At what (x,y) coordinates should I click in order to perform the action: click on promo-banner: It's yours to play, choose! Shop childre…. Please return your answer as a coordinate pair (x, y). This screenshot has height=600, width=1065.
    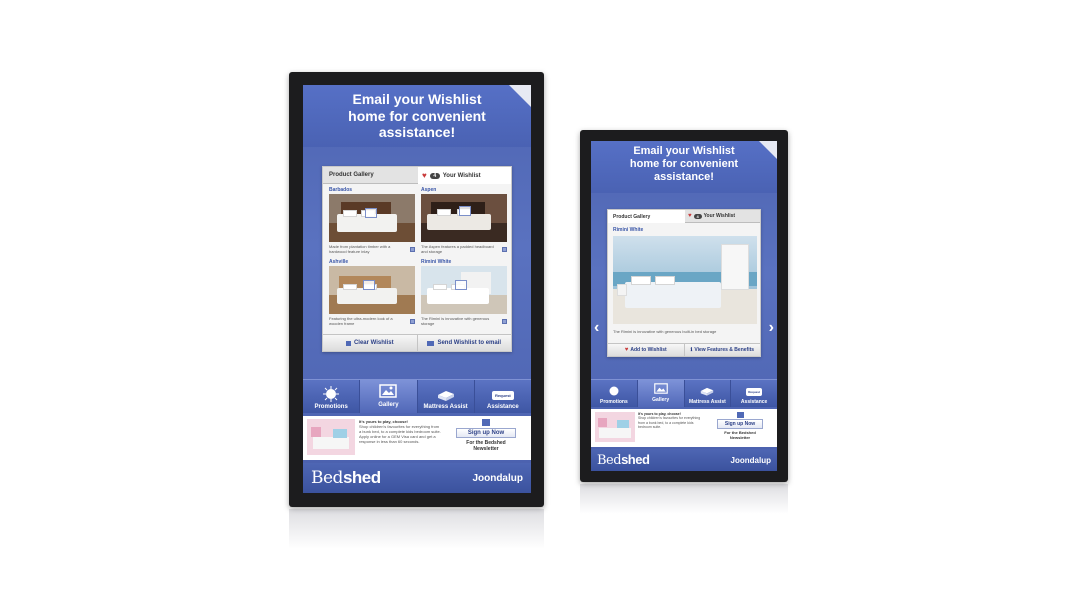
    Looking at the image, I should click on (684, 428).